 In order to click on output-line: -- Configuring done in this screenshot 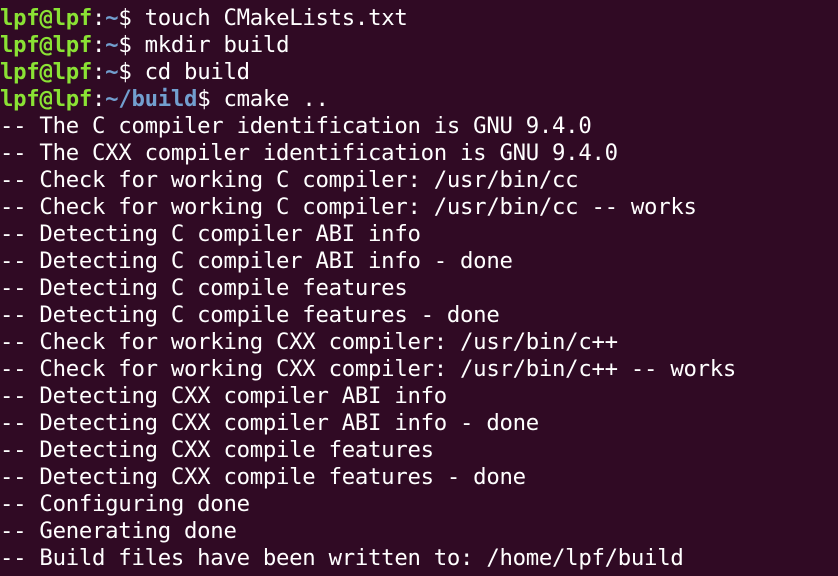, I will do `click(125, 504)`.